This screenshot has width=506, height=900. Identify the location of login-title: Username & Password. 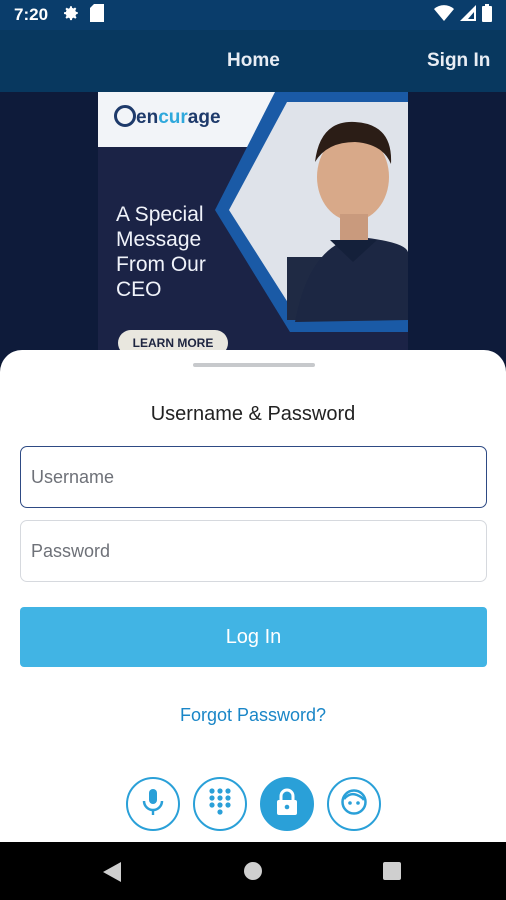
(253, 414).